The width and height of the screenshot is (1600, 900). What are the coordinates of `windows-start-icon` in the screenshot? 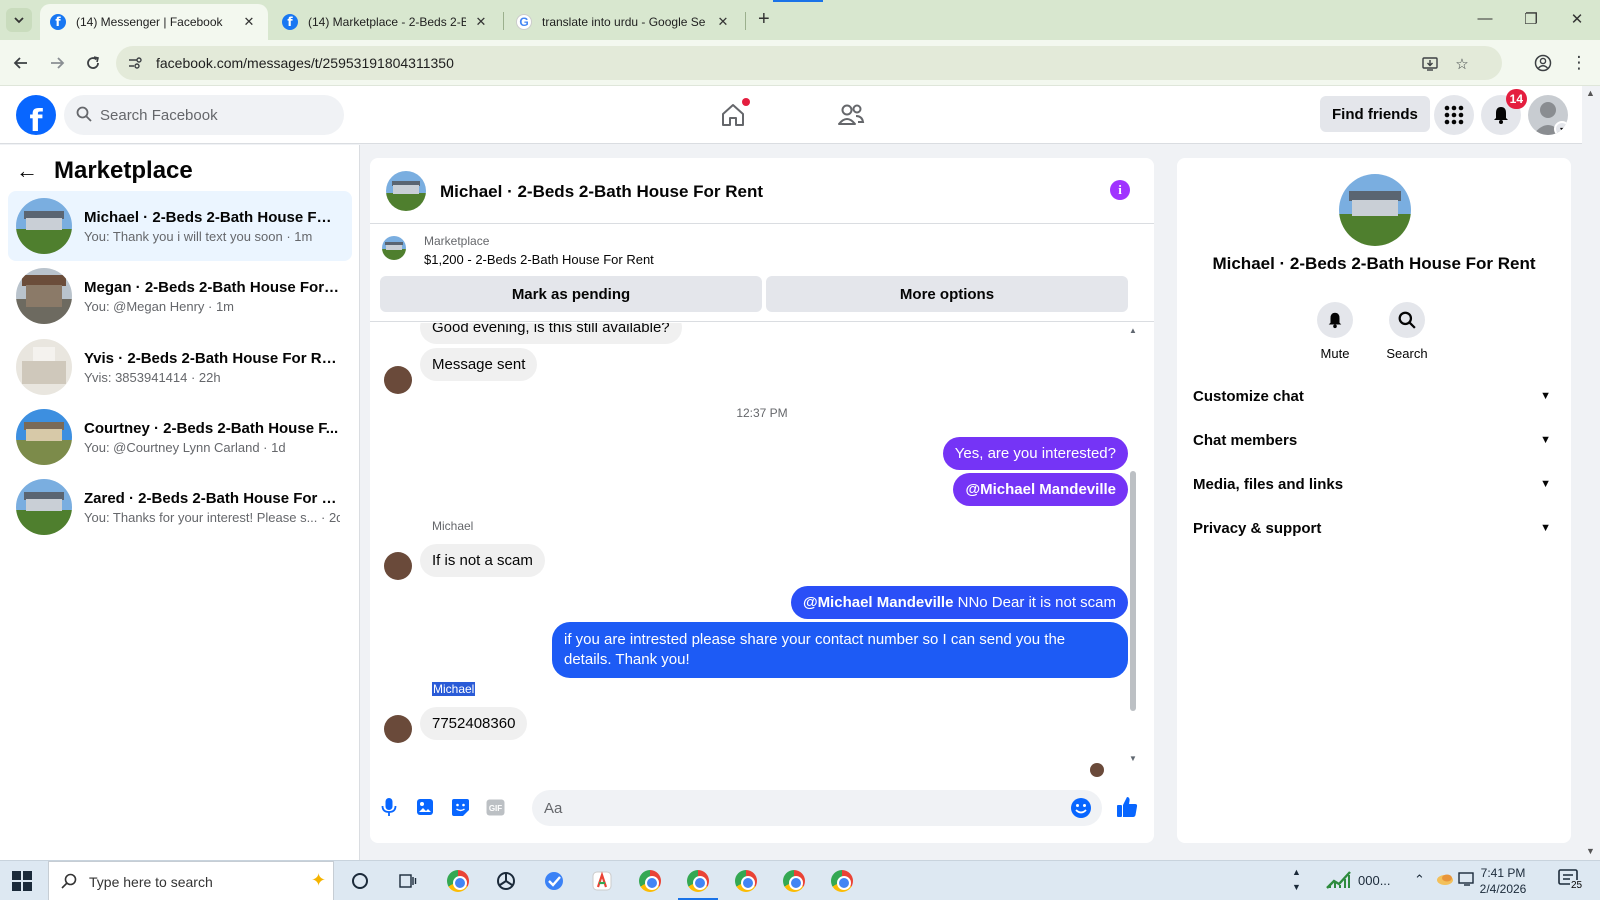 It's located at (22, 881).